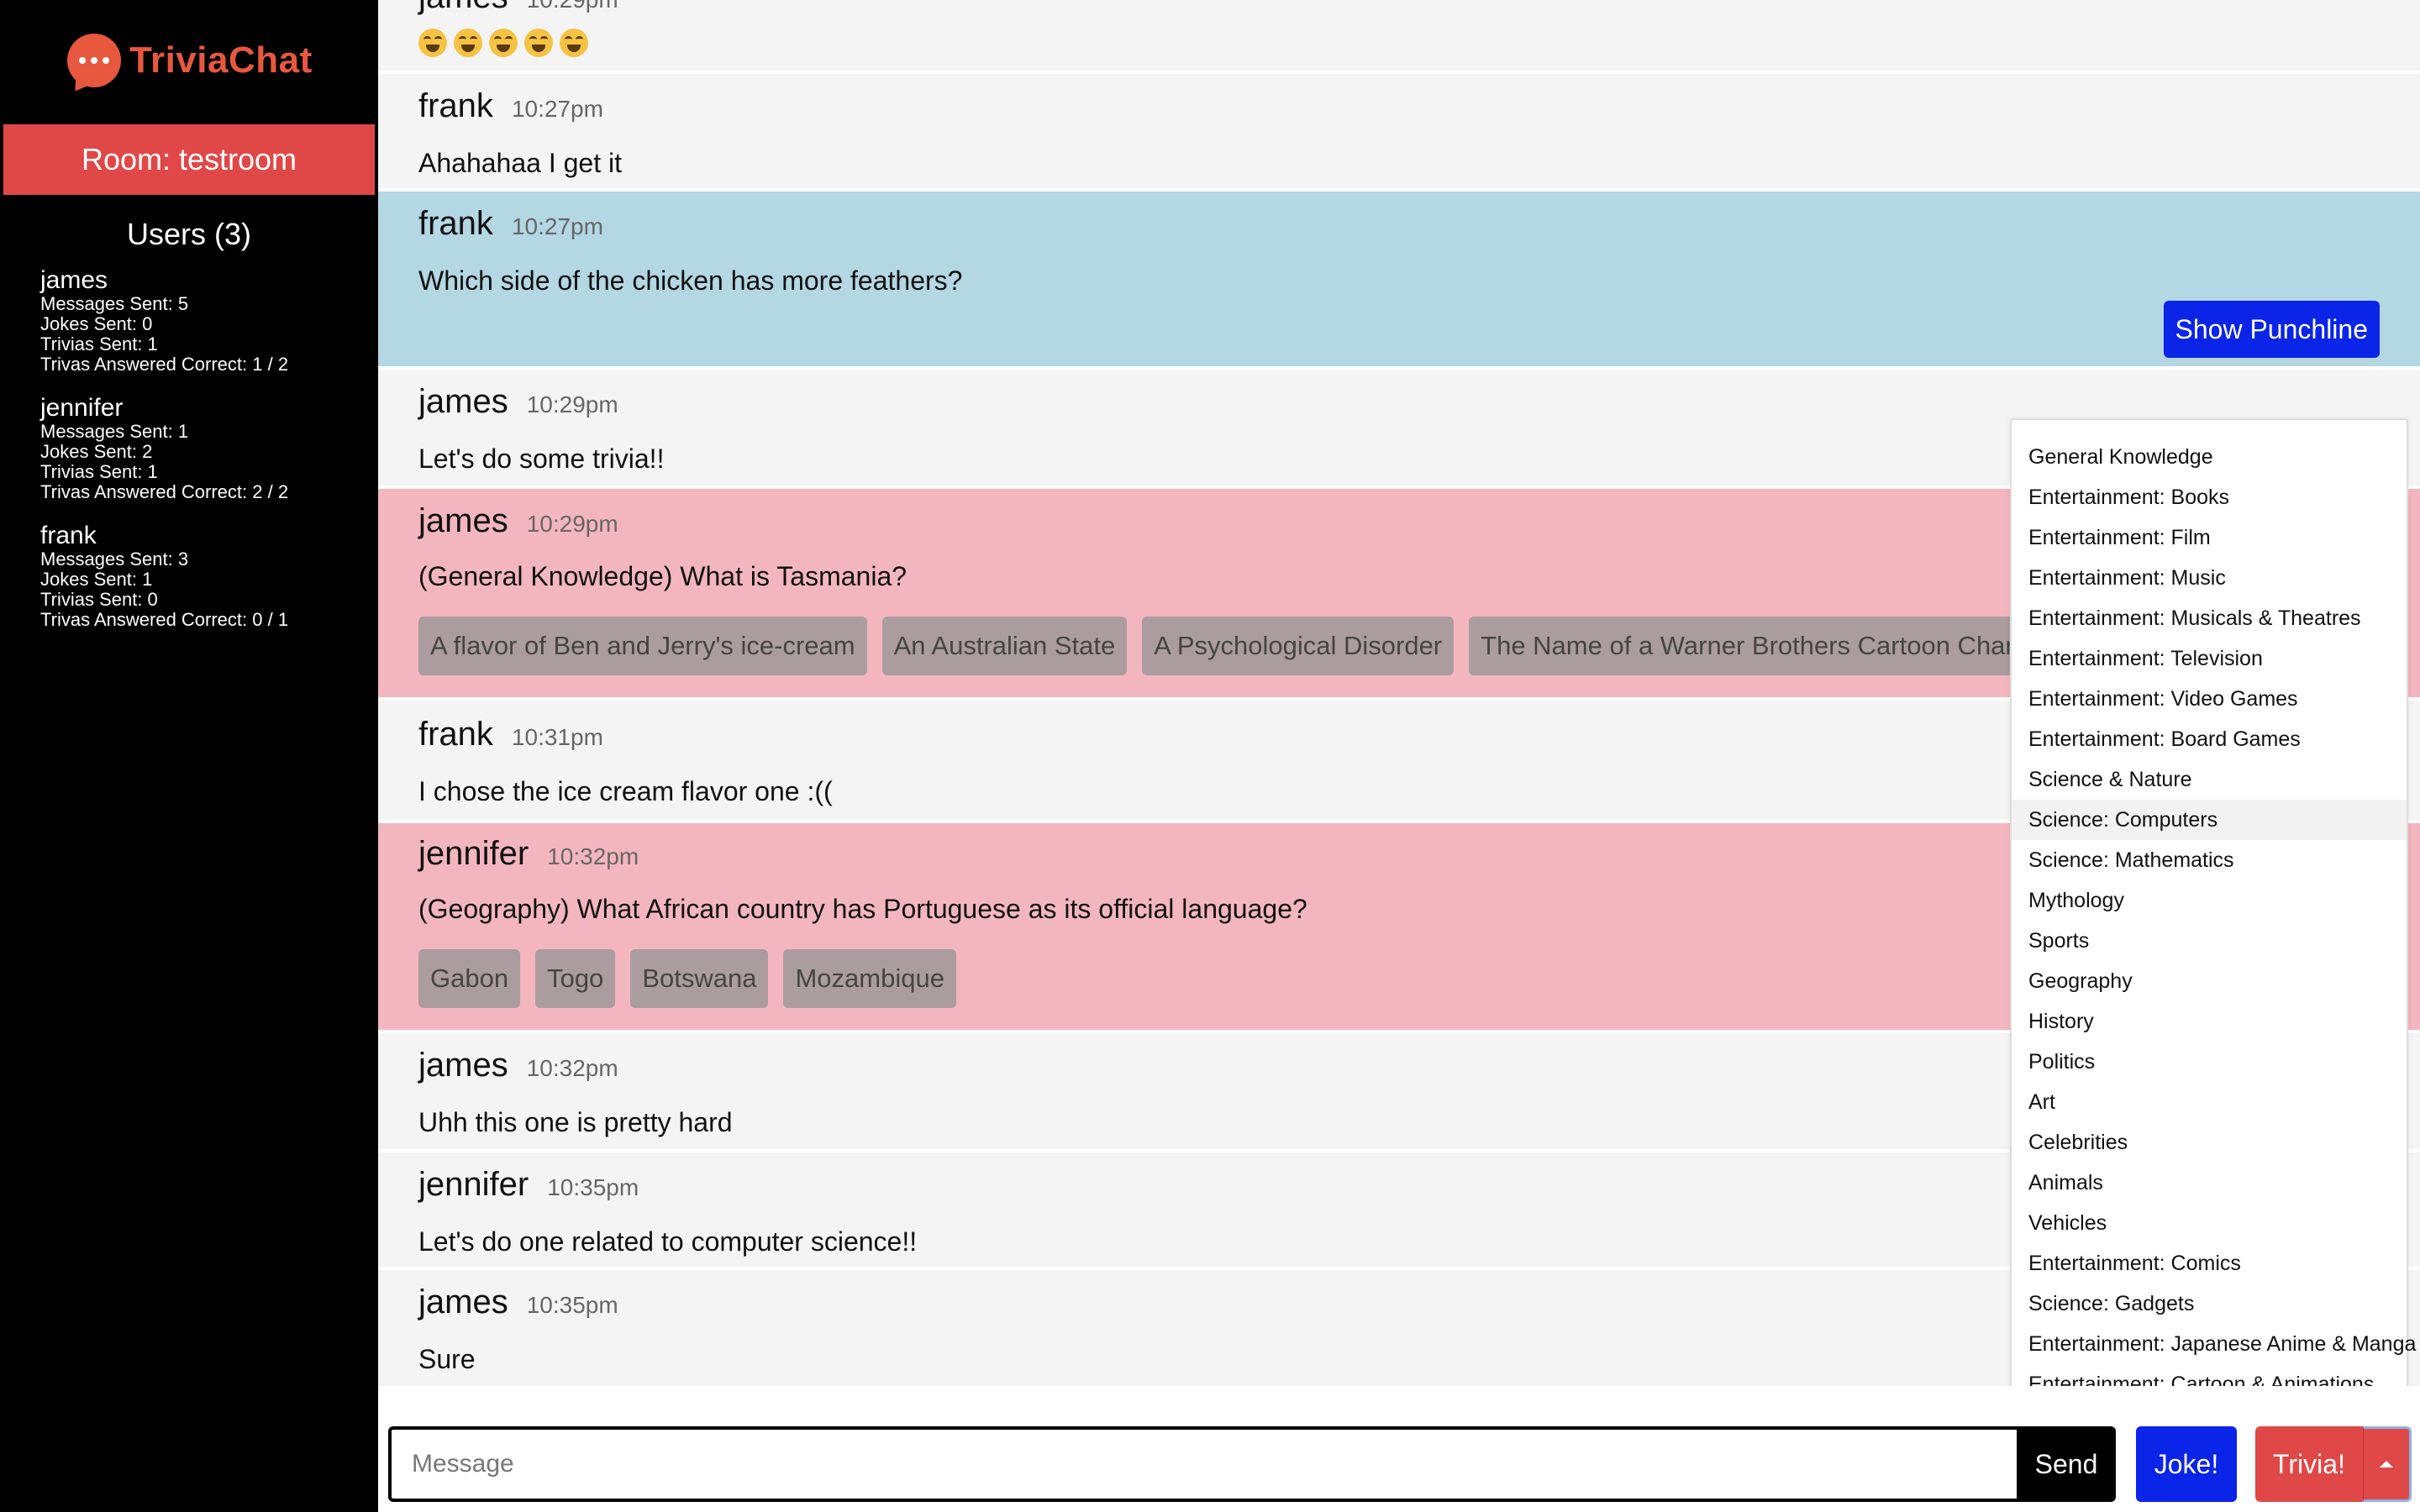 The image size is (2420, 1512). I want to click on category-option: Entertainment: Musicals & Theatres, so click(2209, 618).